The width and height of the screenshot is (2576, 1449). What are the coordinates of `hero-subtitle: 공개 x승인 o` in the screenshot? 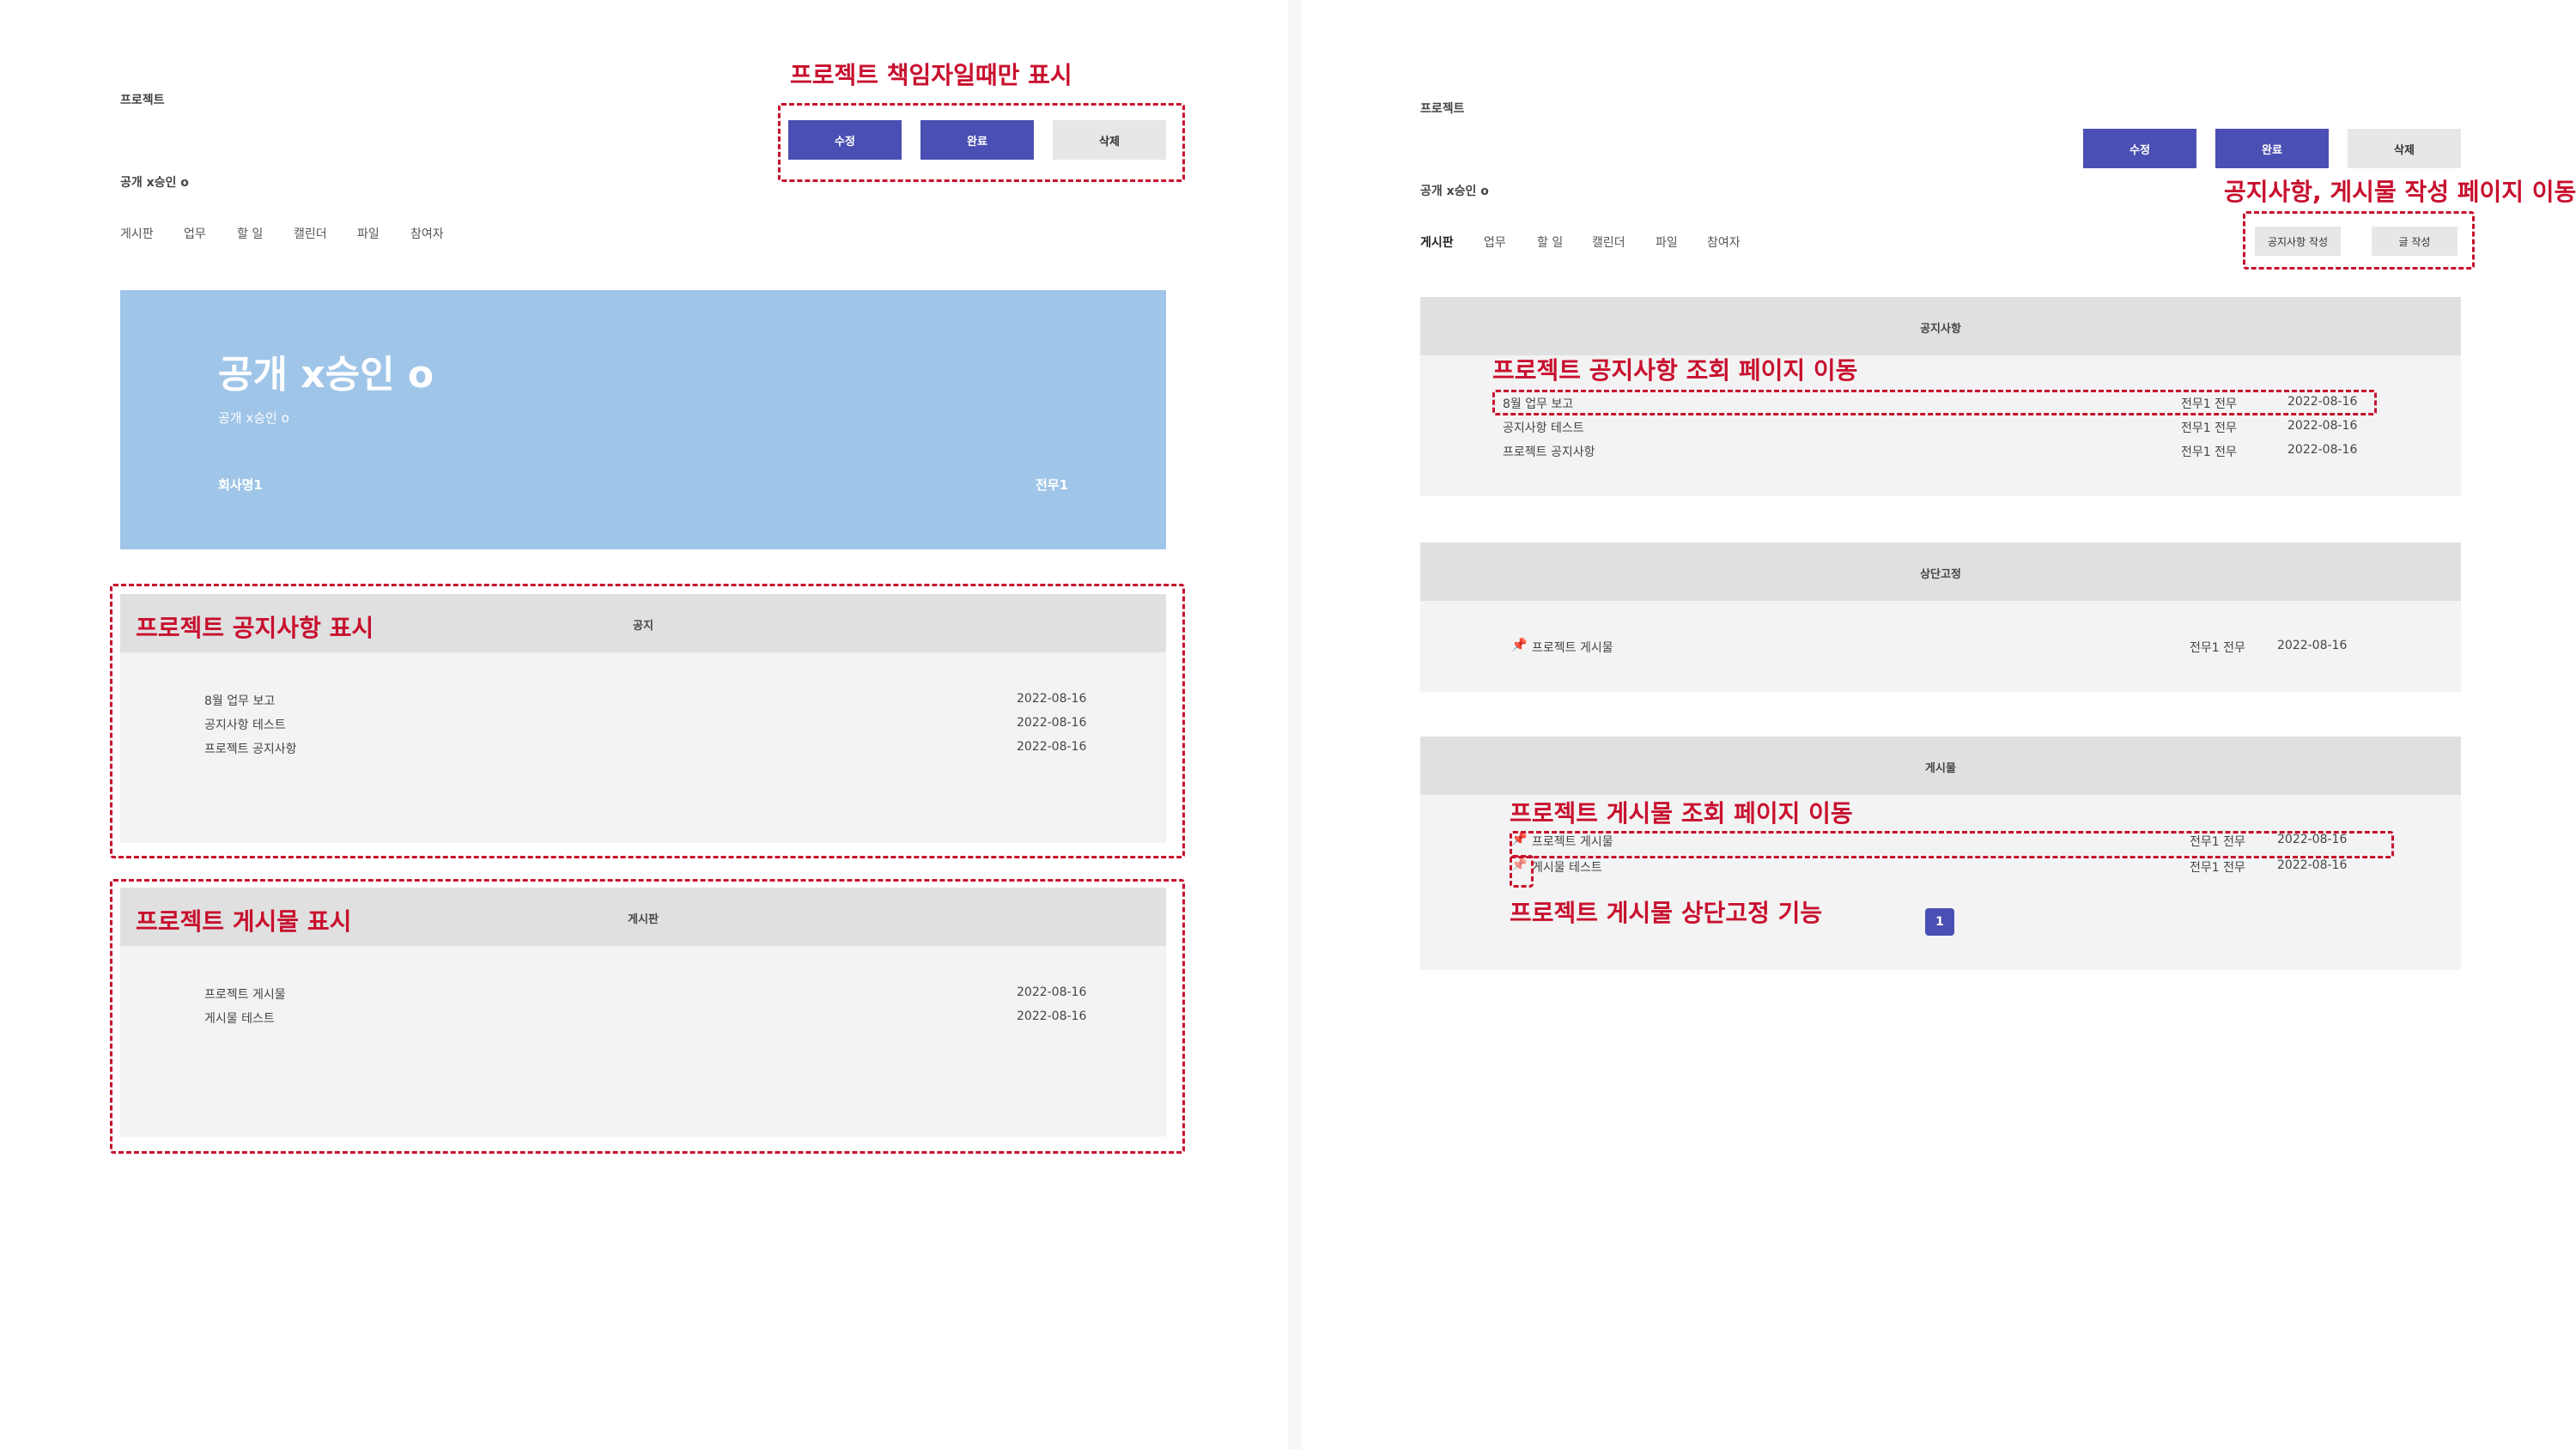 It's located at (253, 418).